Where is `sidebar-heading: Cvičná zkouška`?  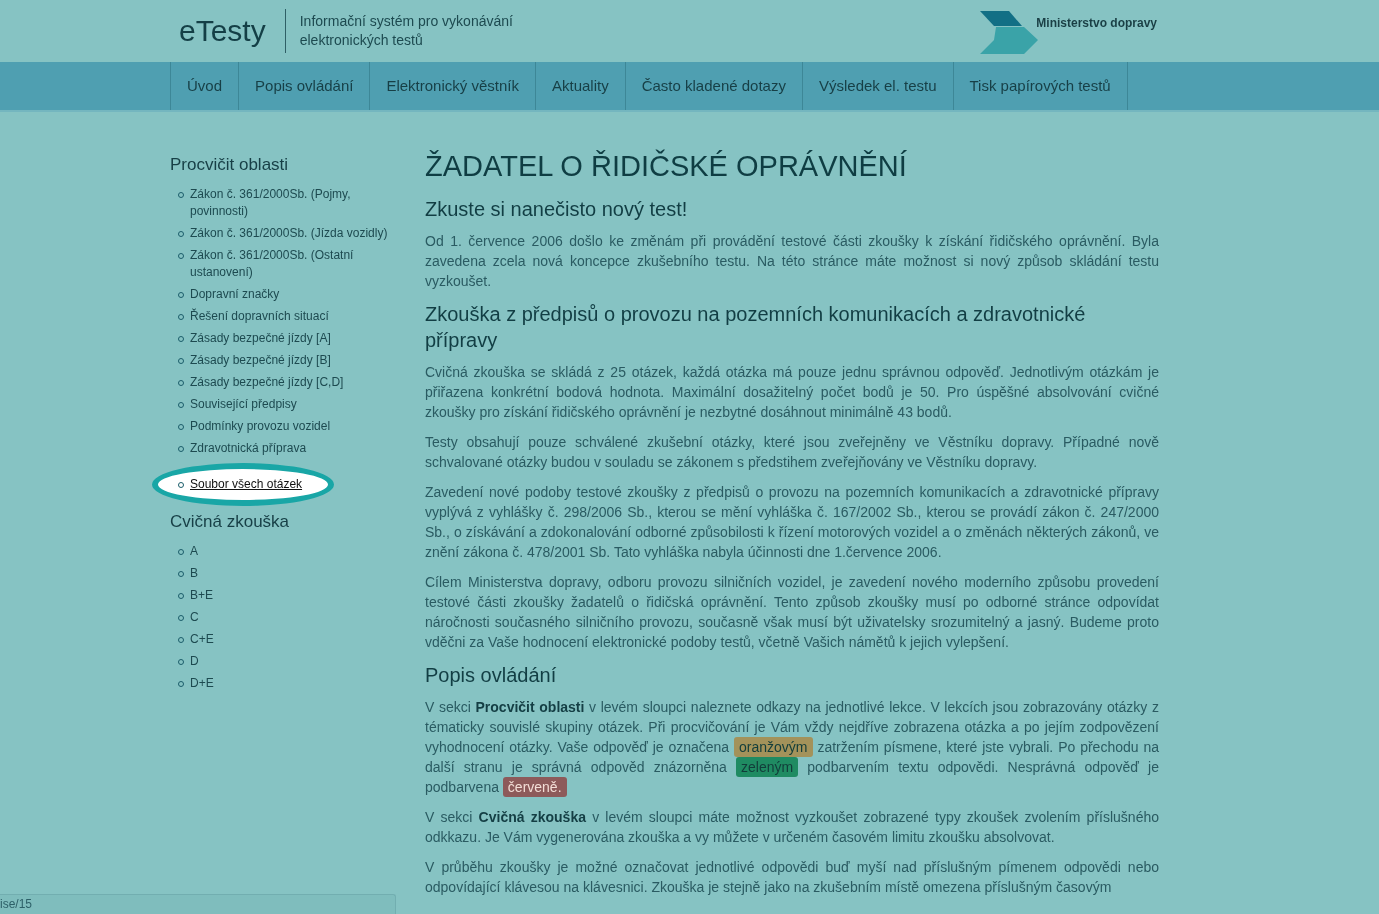
sidebar-heading: Cvičná zkouška is located at coordinates (230, 522).